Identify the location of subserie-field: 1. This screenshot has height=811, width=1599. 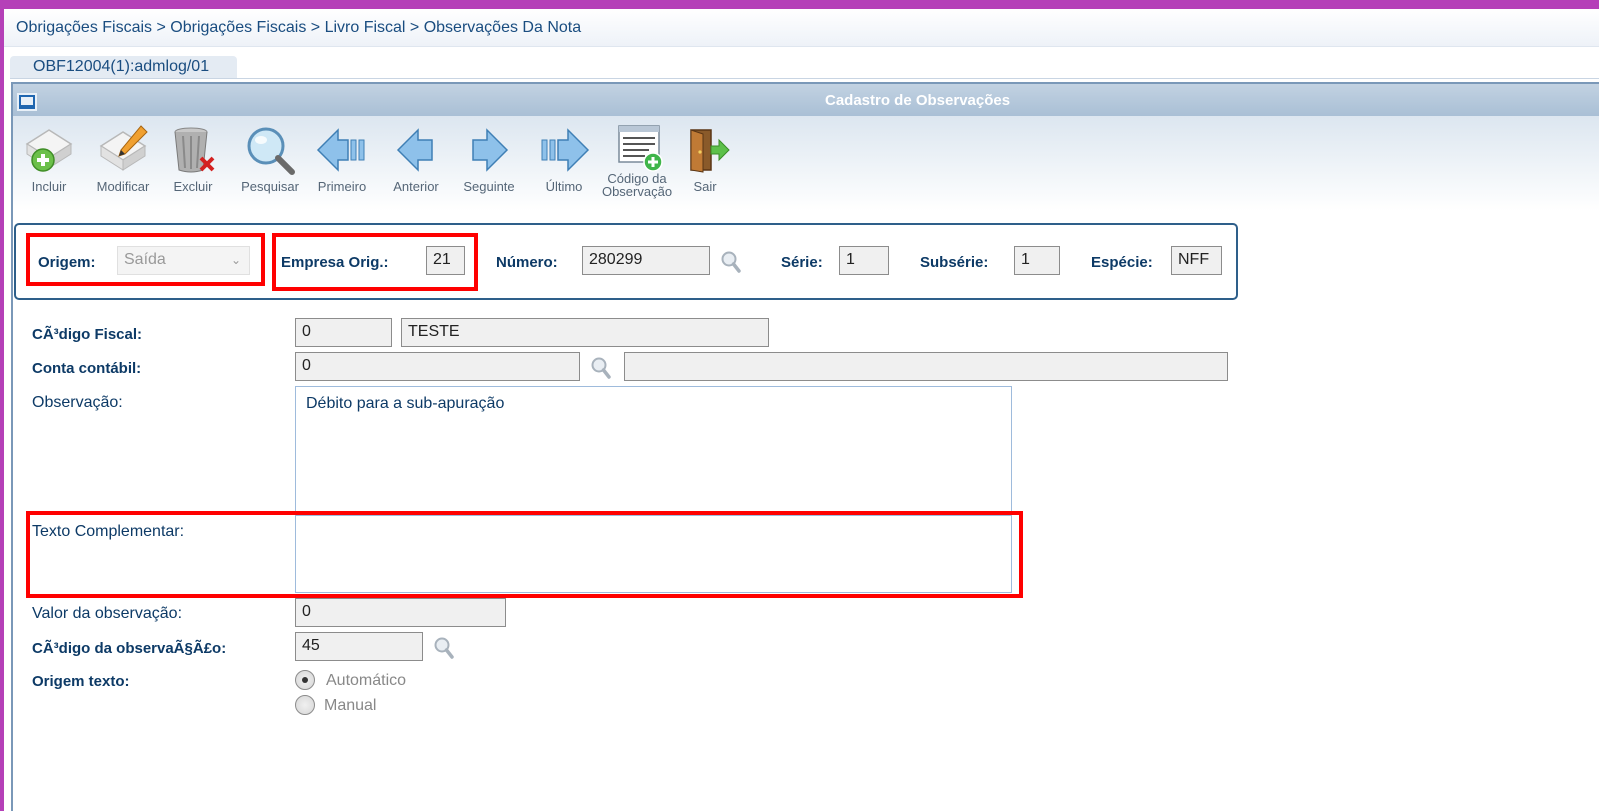
(1037, 260).